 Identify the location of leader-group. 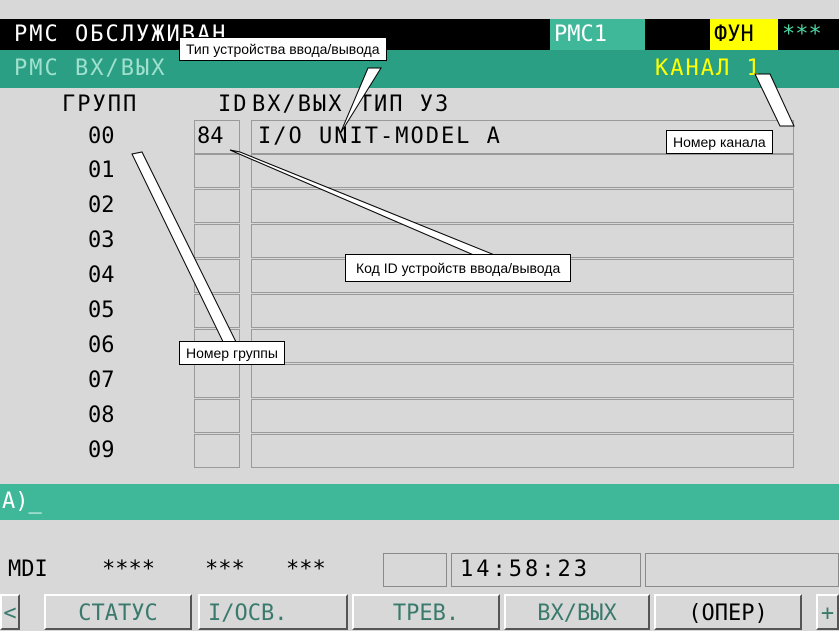
(186, 252).